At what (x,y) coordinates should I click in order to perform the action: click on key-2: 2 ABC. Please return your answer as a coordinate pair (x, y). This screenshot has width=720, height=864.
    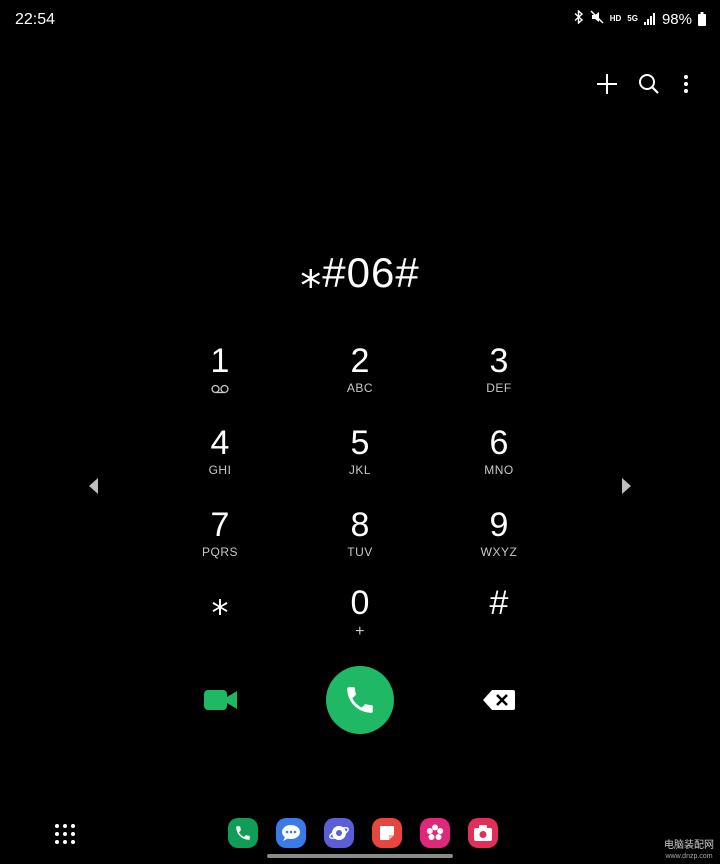
    Looking at the image, I should click on (360, 378).